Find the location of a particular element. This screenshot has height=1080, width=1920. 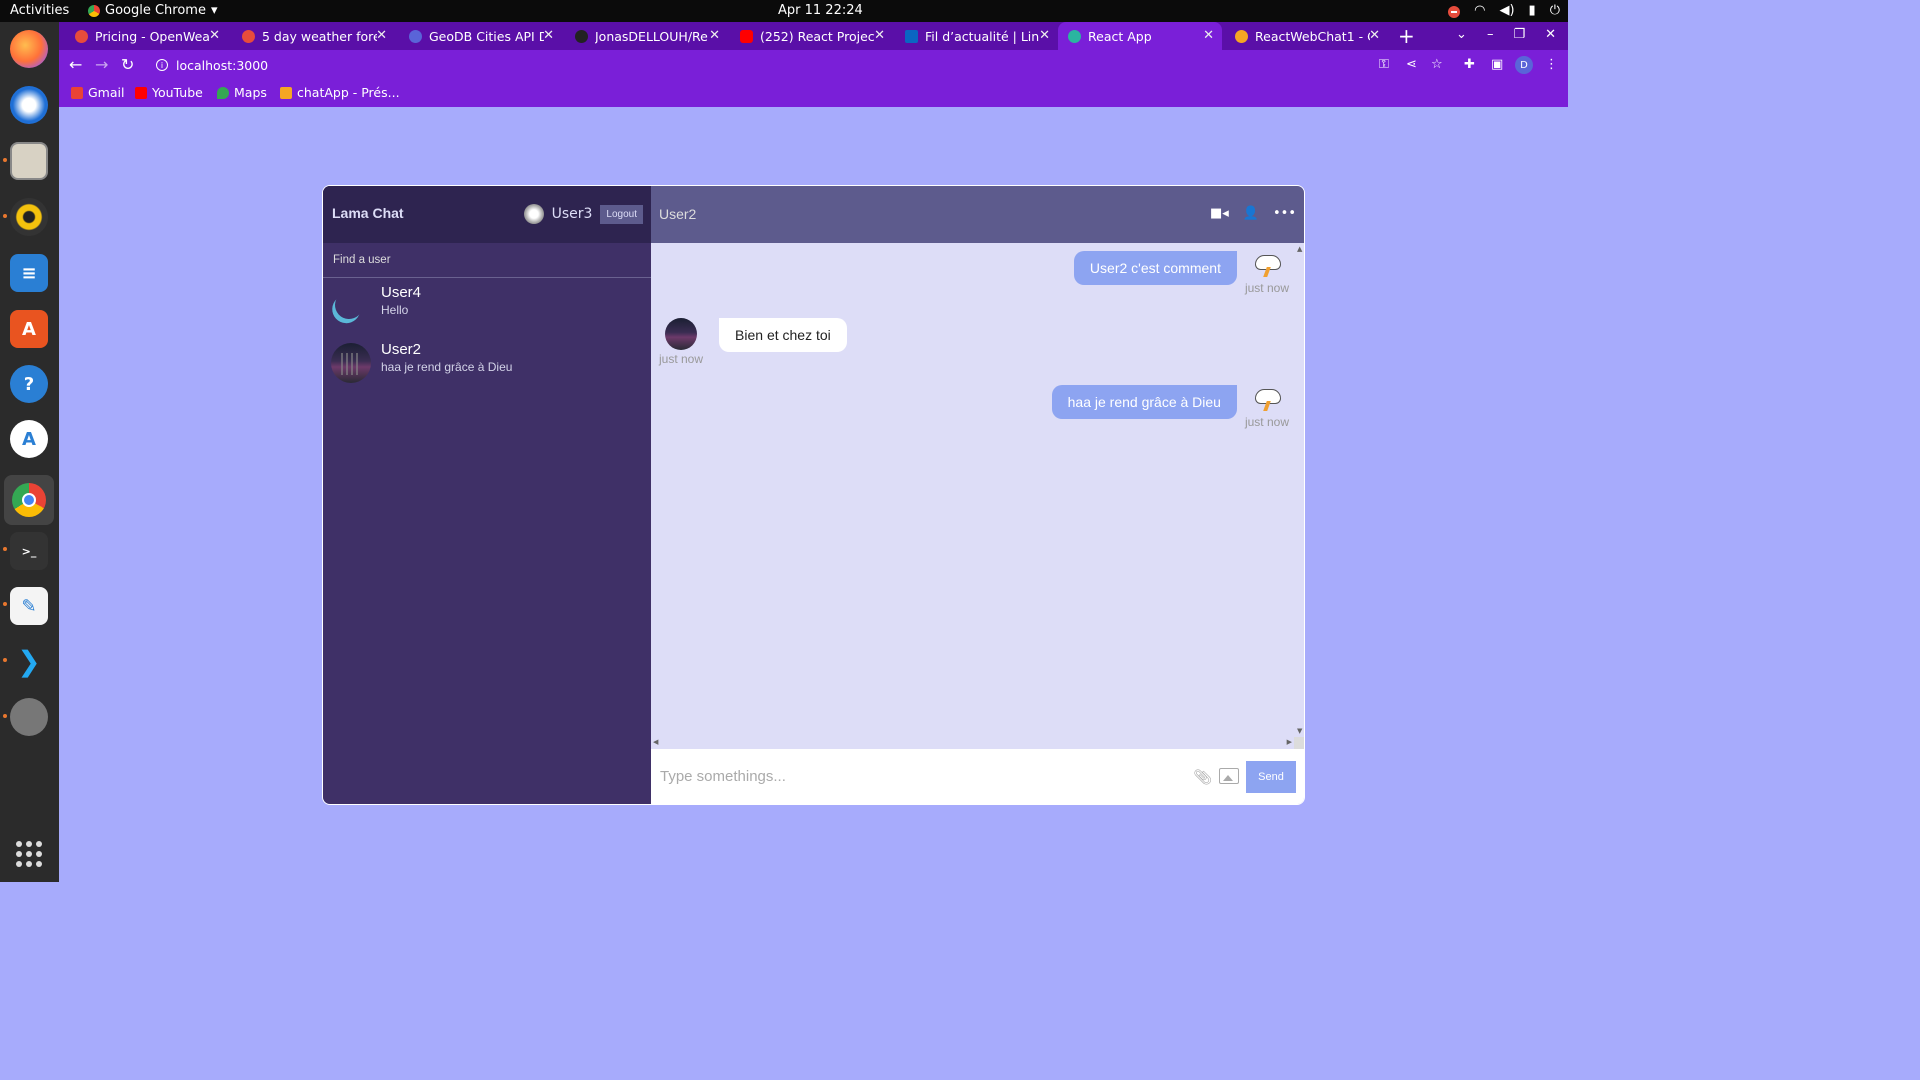

chat-actions: ■◂ 👤 ••• is located at coordinates (1253, 213).